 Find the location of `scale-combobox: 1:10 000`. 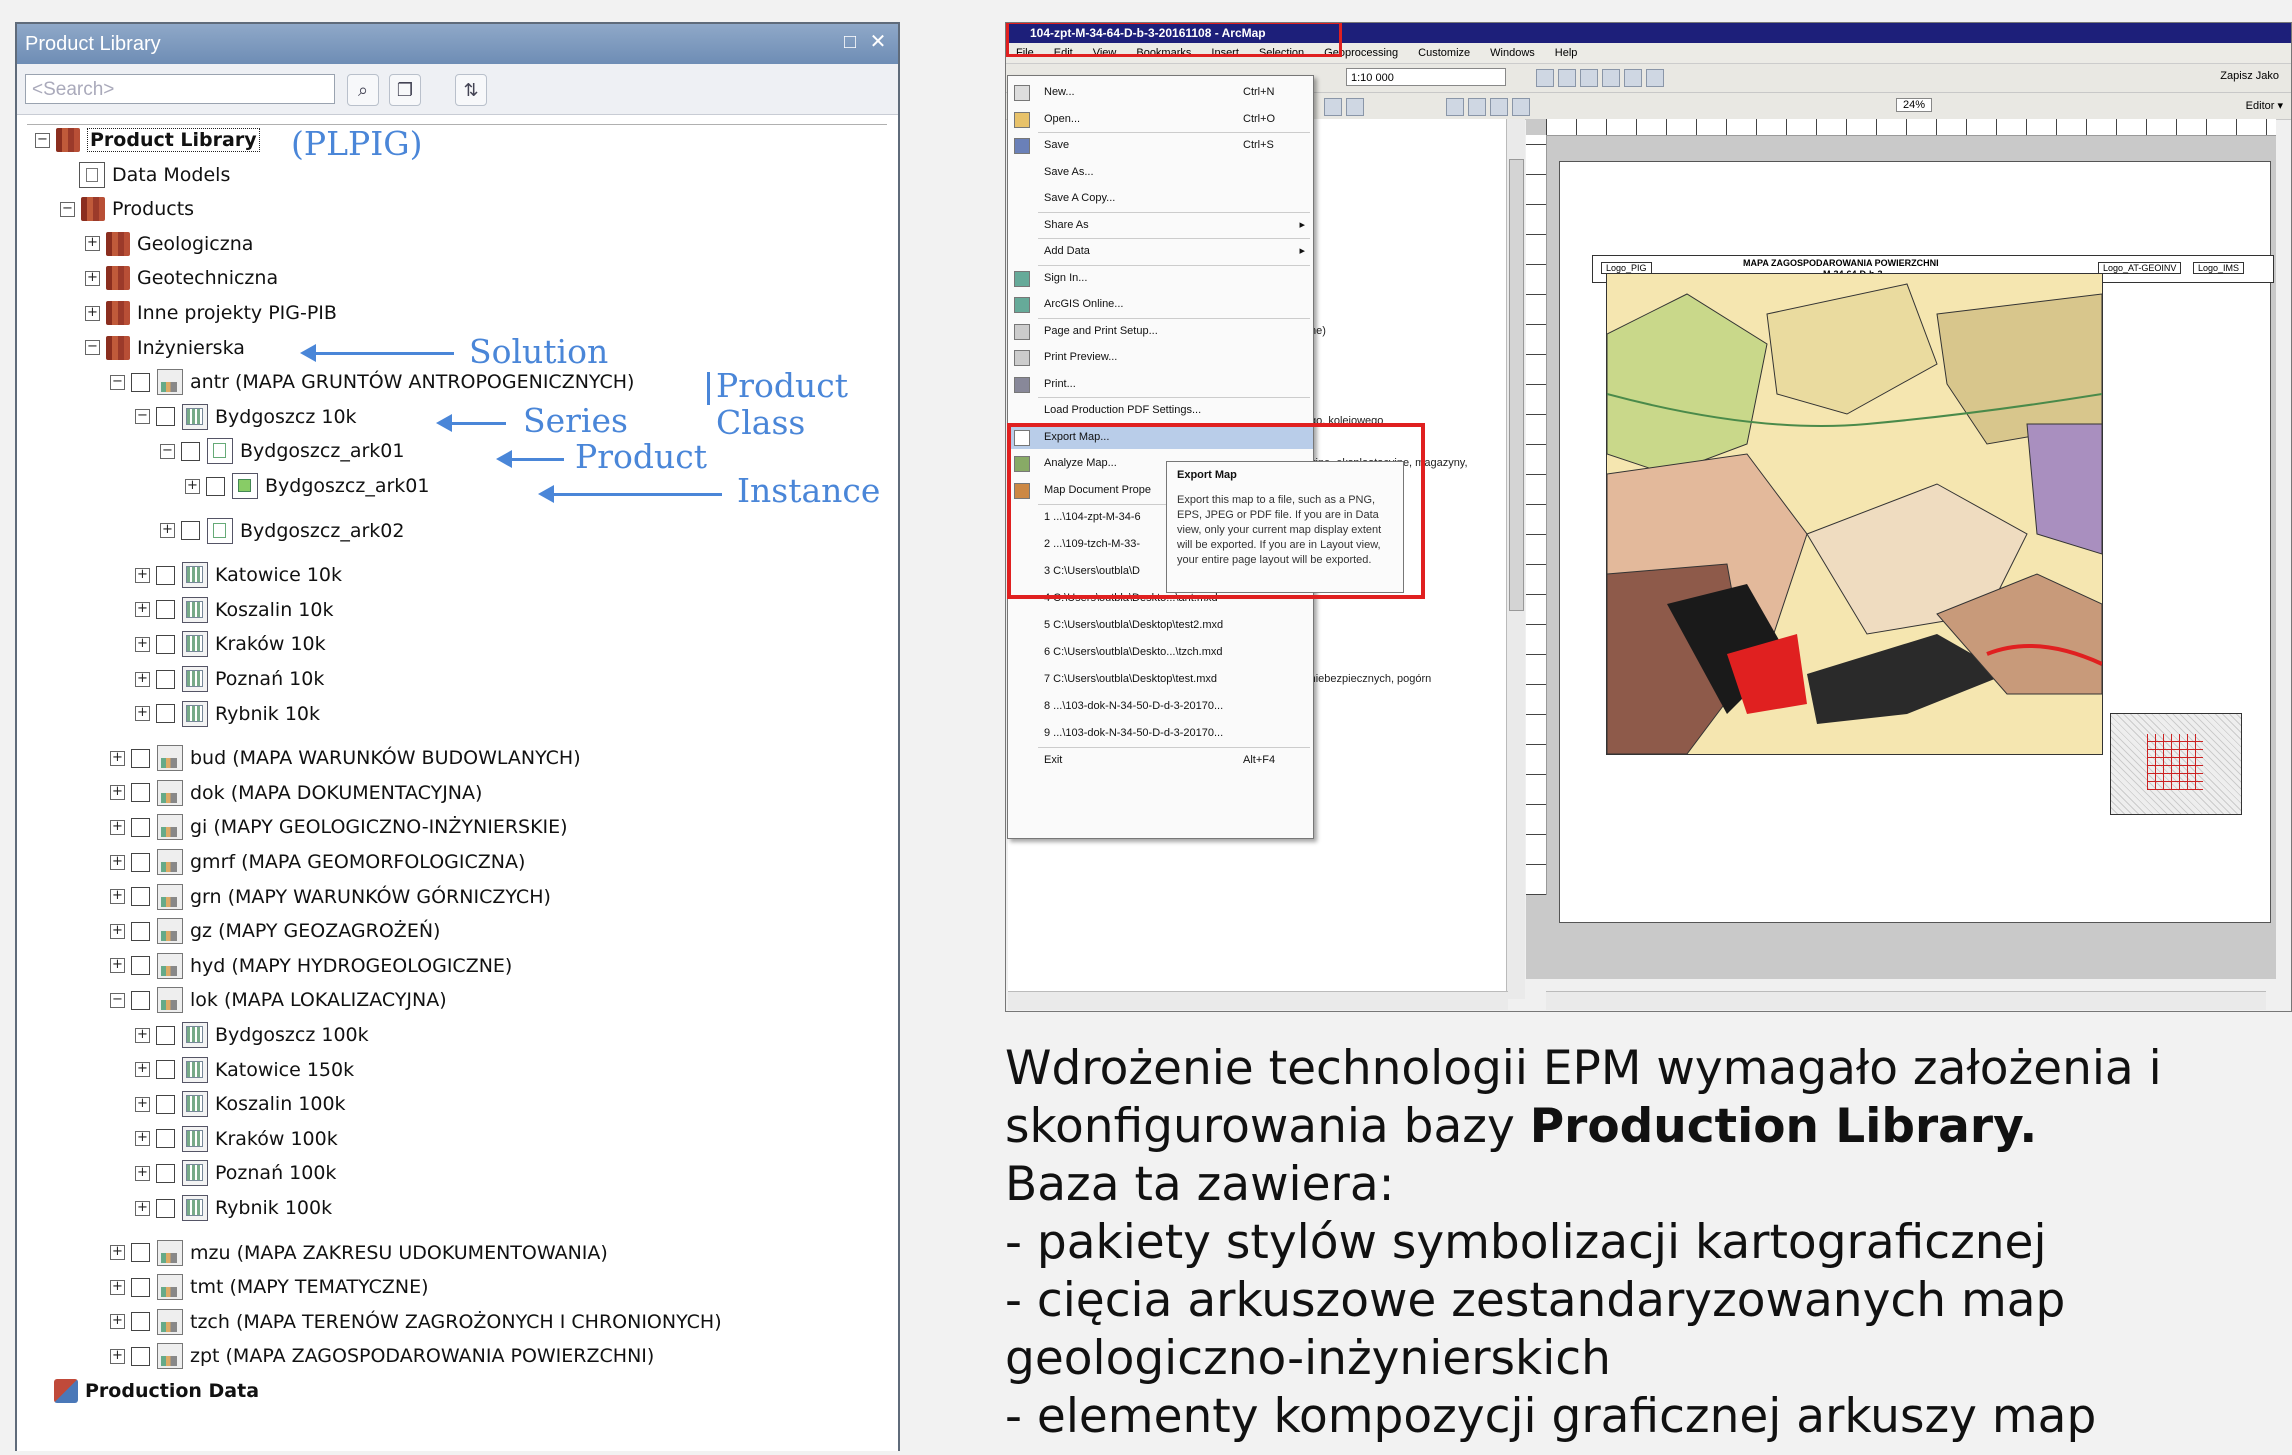

scale-combobox: 1:10 000 is located at coordinates (1426, 77).